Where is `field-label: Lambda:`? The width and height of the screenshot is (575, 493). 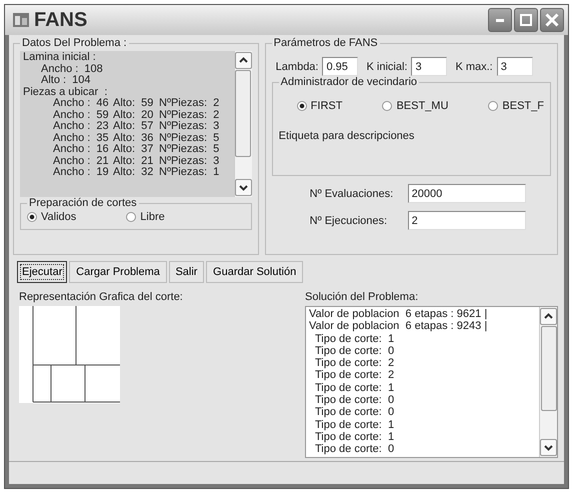
field-label: Lambda: is located at coordinates (297, 66).